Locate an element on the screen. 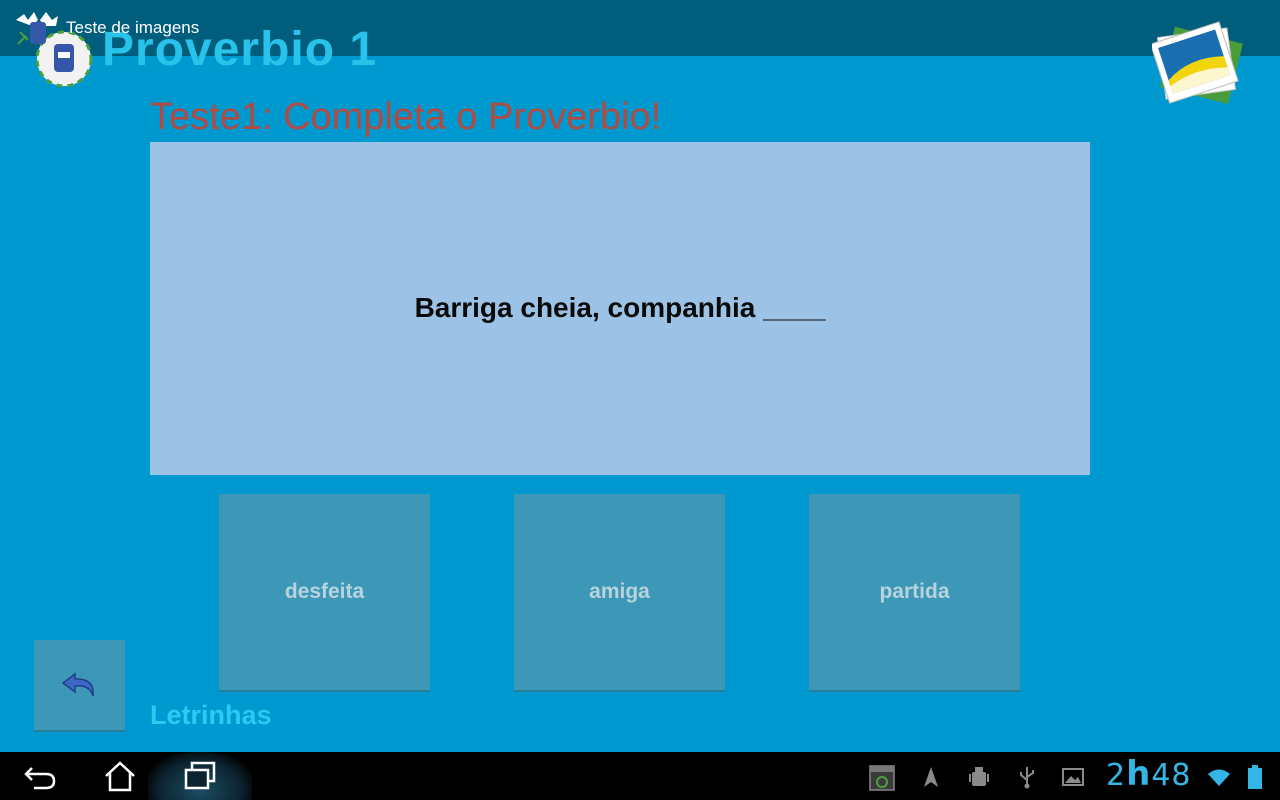 This screenshot has height=800, width=1280. answer-button-partida: partida is located at coordinates (914, 593).